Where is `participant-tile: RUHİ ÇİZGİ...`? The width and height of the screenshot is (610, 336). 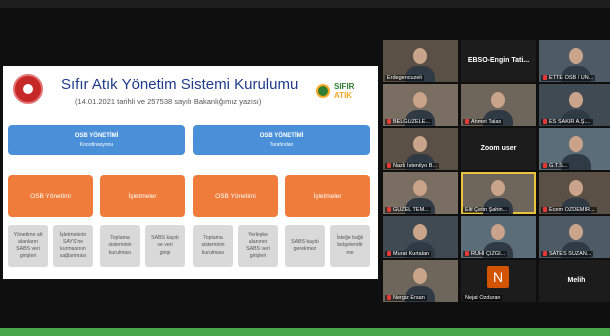
participant-tile: RUHİ ÇİZGİ... is located at coordinates (498, 237).